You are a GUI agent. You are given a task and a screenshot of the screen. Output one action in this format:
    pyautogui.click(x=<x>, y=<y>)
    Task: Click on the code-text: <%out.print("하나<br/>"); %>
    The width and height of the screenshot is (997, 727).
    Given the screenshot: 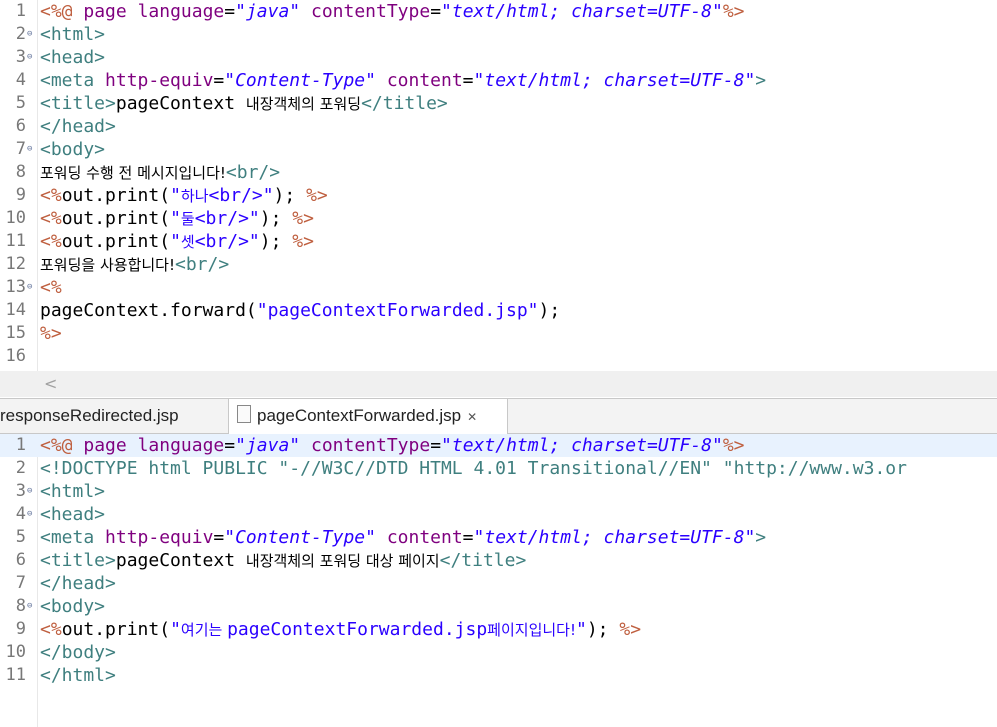 What is the action you would take?
    pyautogui.click(x=184, y=196)
    